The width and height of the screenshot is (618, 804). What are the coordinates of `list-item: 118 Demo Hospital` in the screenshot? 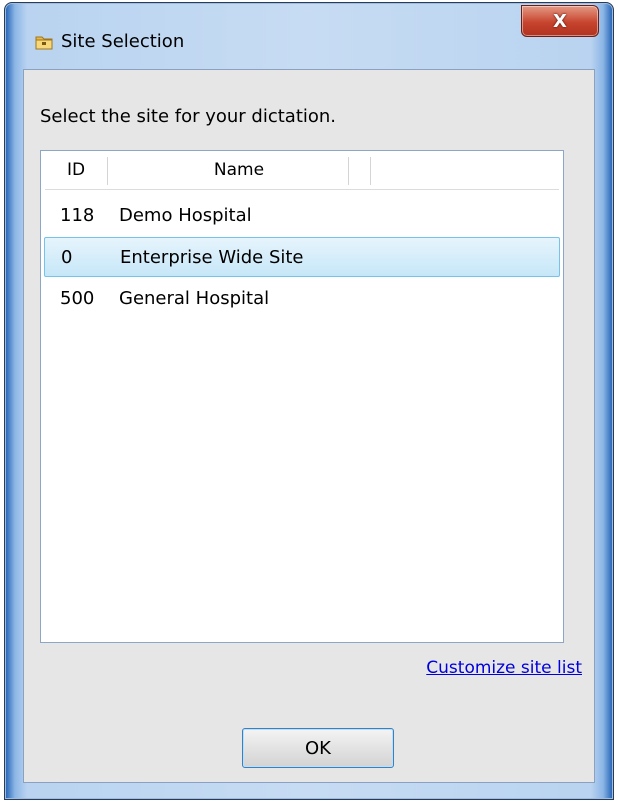 It's located at (302, 215).